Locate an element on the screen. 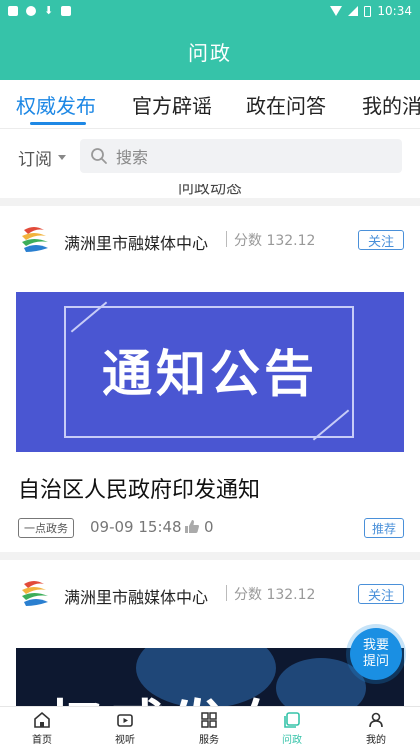 The height and width of the screenshot is (750, 420). search-input: 搜索 is located at coordinates (241, 156).